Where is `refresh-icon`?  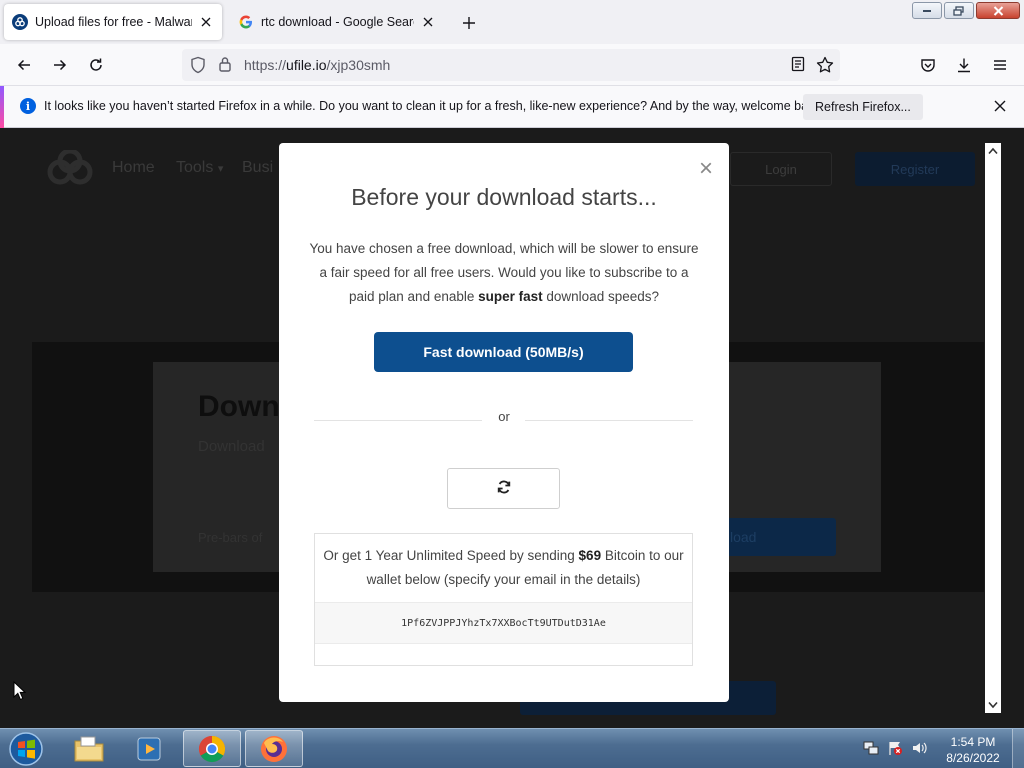 refresh-icon is located at coordinates (504, 488).